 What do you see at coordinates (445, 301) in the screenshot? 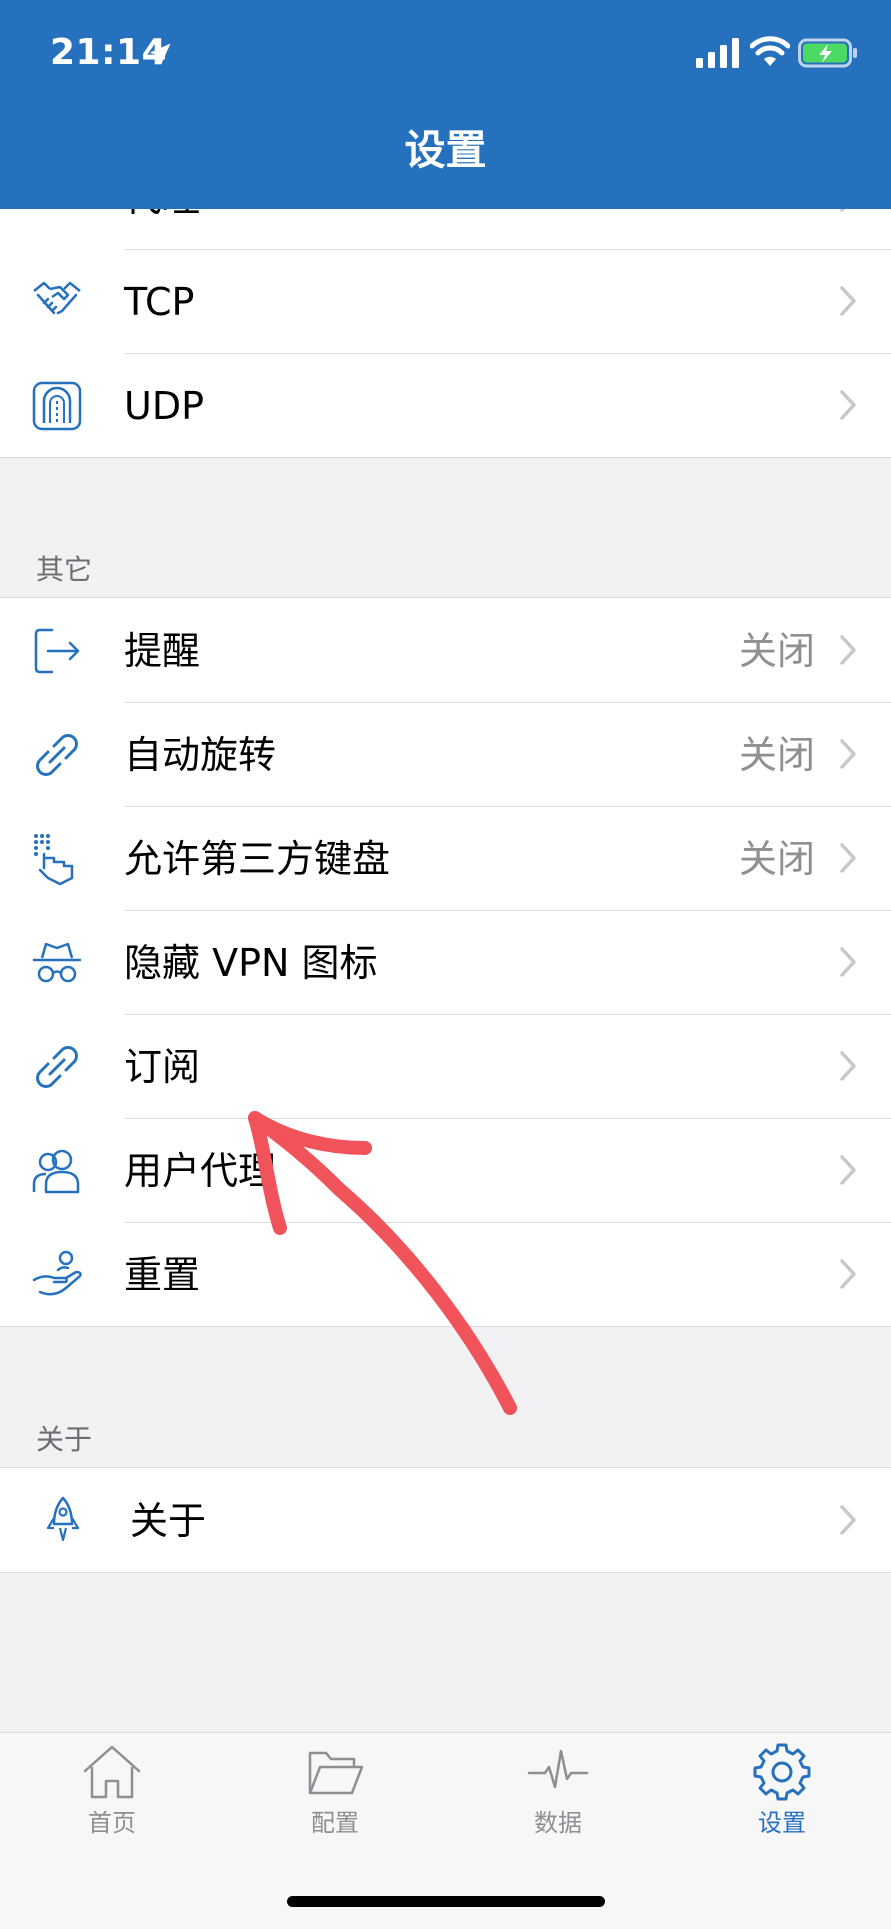
I see `settings-row-tcp: TCP` at bounding box center [445, 301].